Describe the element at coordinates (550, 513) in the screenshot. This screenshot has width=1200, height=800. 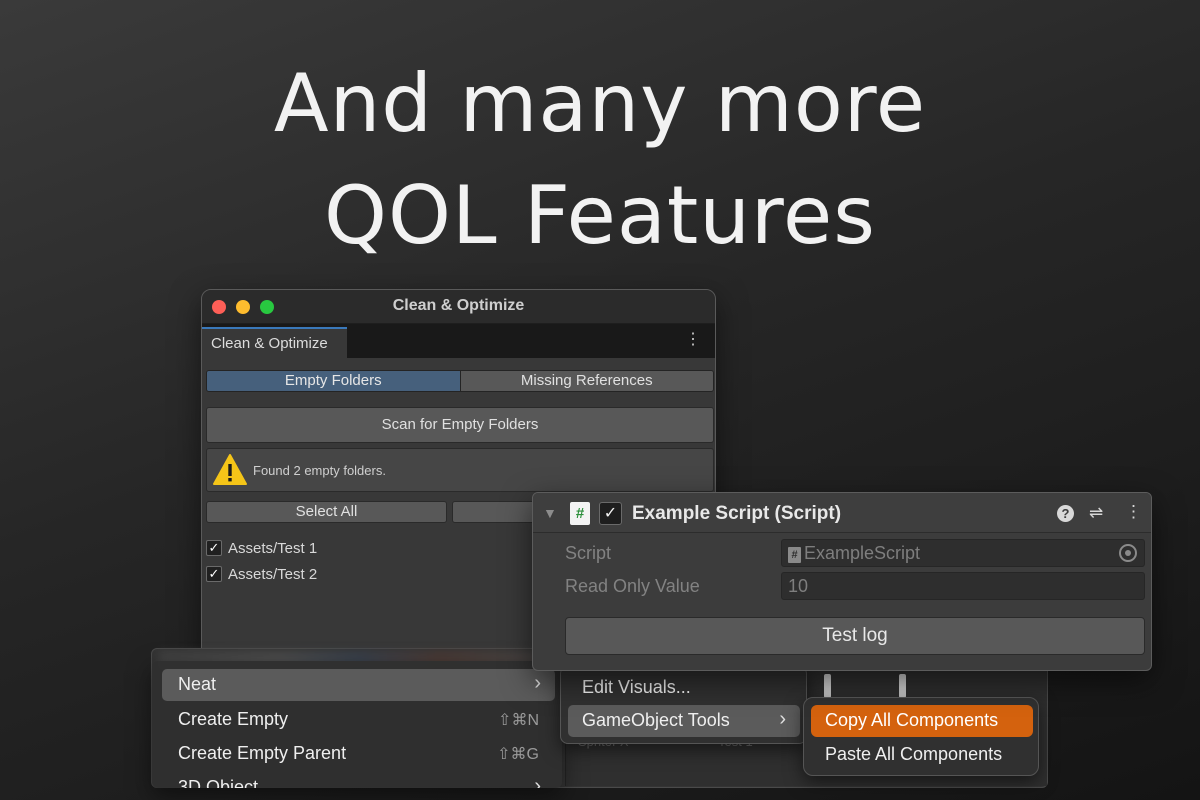
I see `foldout-arrow-icon: ▼` at that location.